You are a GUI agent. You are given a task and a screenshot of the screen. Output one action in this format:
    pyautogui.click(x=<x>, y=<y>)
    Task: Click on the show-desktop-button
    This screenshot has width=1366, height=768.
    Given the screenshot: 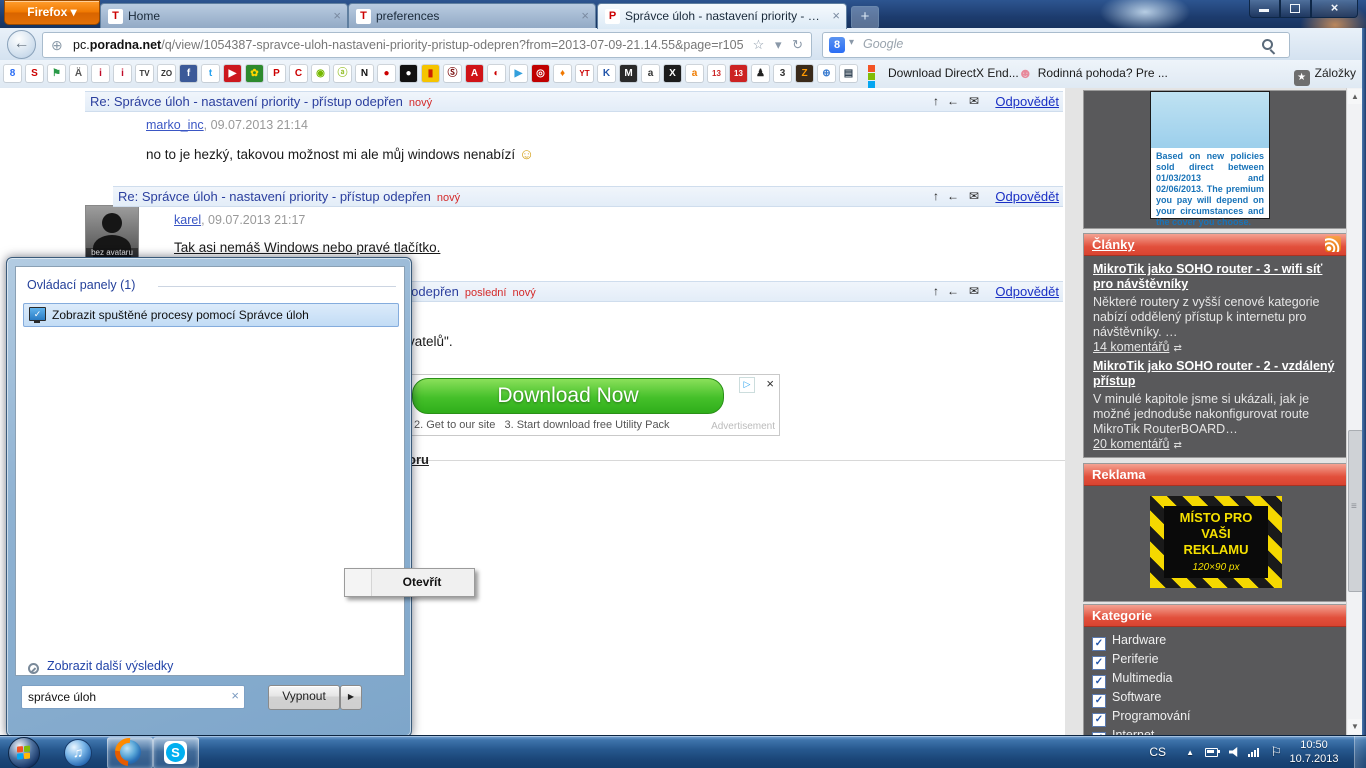 What is the action you would take?
    pyautogui.click(x=1360, y=752)
    